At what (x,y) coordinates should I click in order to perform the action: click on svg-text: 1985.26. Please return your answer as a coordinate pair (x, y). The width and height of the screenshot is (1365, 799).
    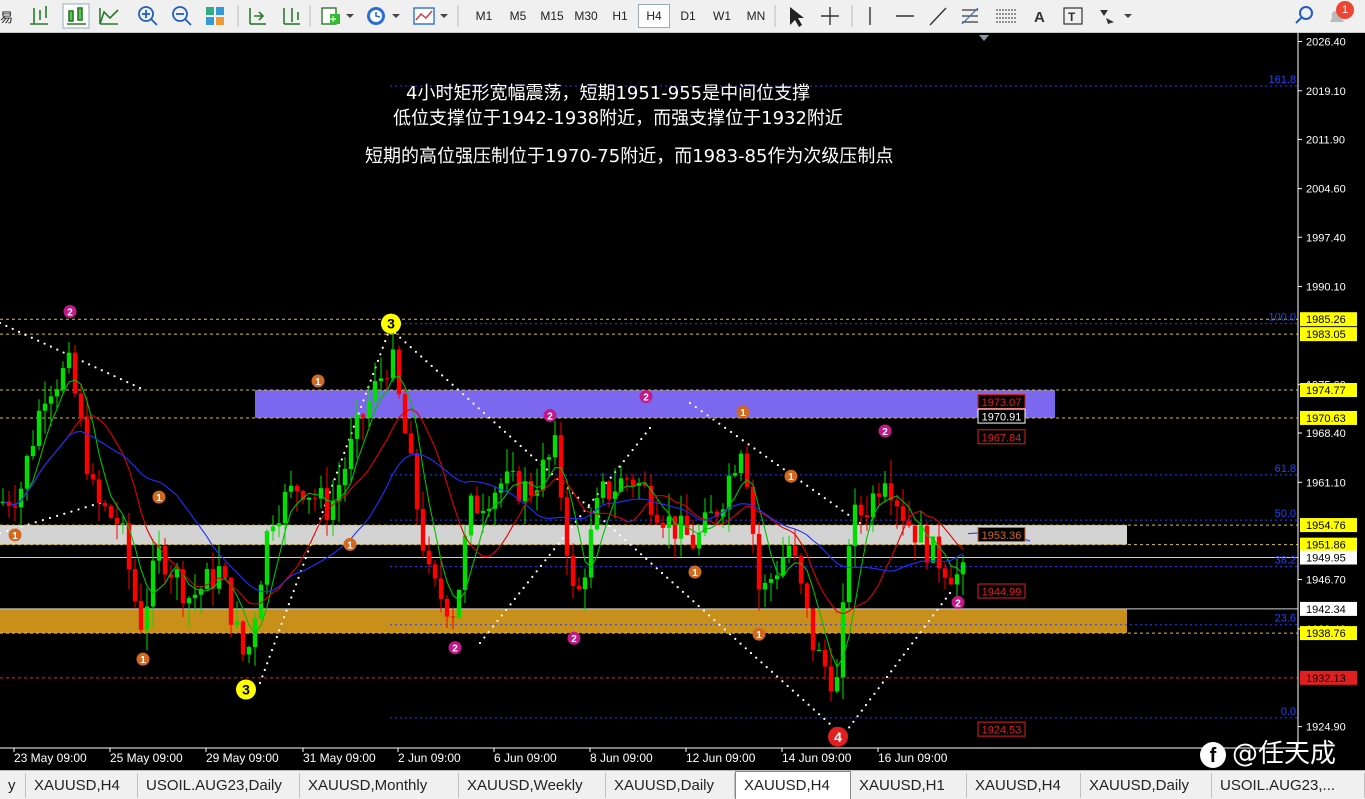
    Looking at the image, I should click on (1326, 320).